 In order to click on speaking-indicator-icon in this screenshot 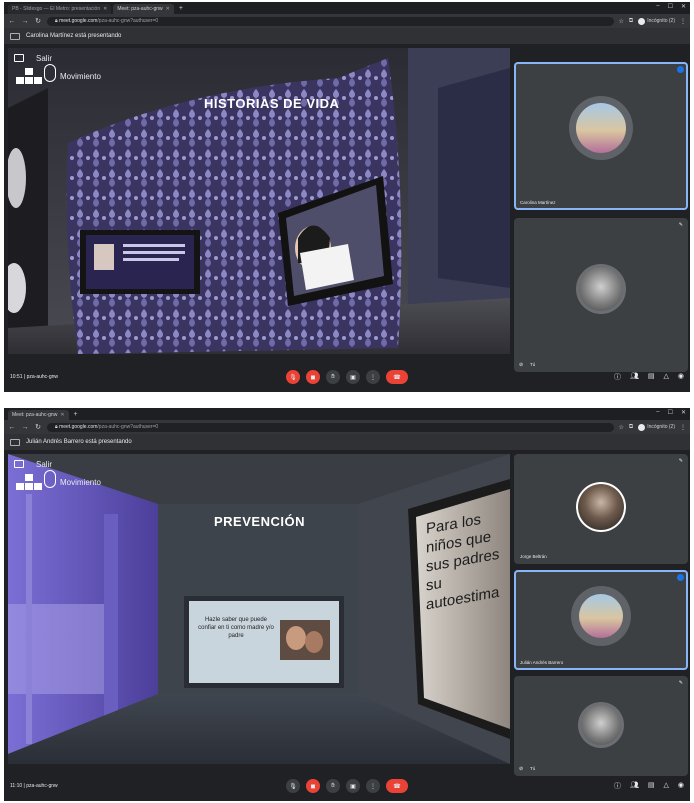, I will do `click(680, 69)`.